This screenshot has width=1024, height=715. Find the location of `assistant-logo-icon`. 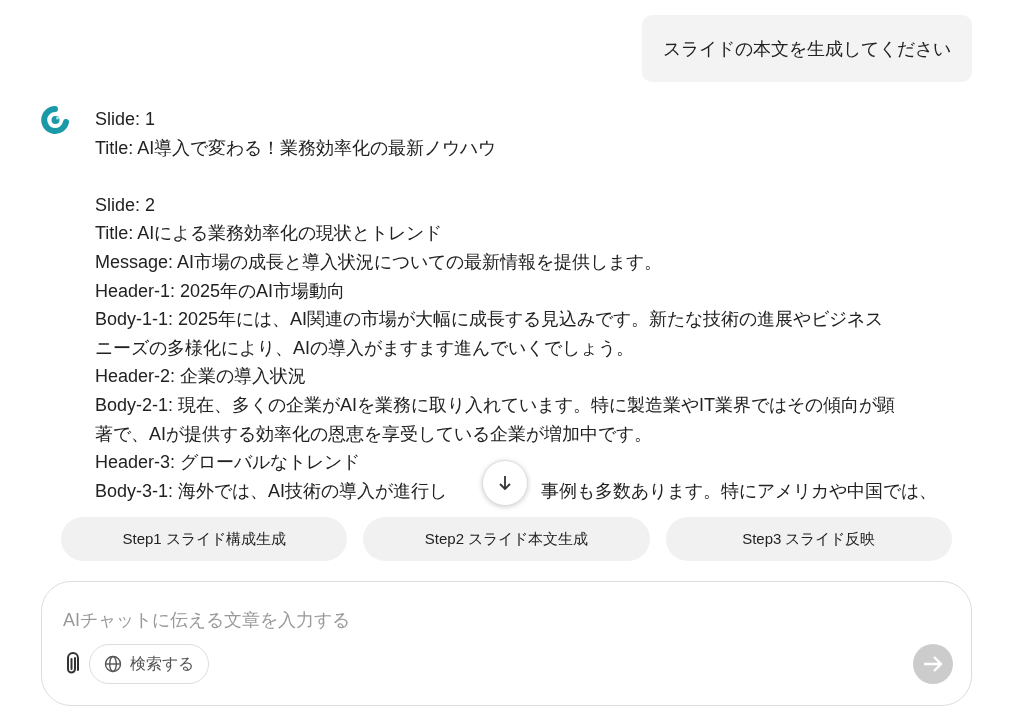

assistant-logo-icon is located at coordinates (55, 120).